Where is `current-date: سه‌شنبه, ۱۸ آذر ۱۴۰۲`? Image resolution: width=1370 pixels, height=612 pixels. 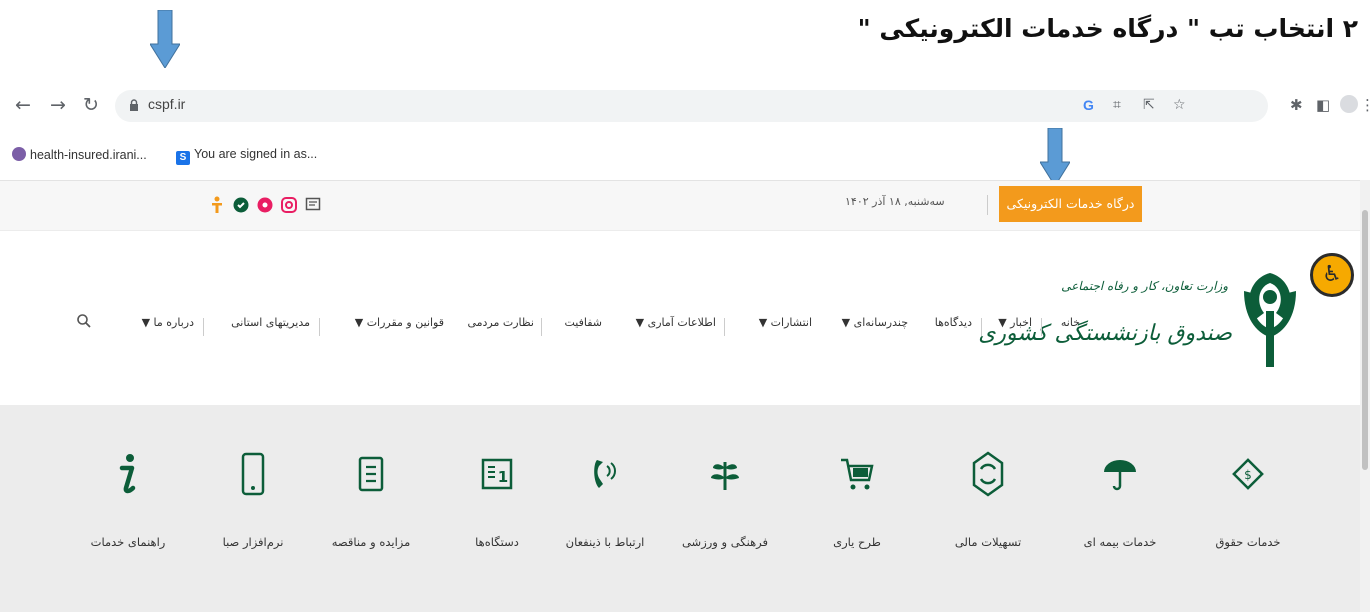
current-date: سه‌شنبه, ۱۸ آذر ۱۴۰۲ is located at coordinates (895, 201).